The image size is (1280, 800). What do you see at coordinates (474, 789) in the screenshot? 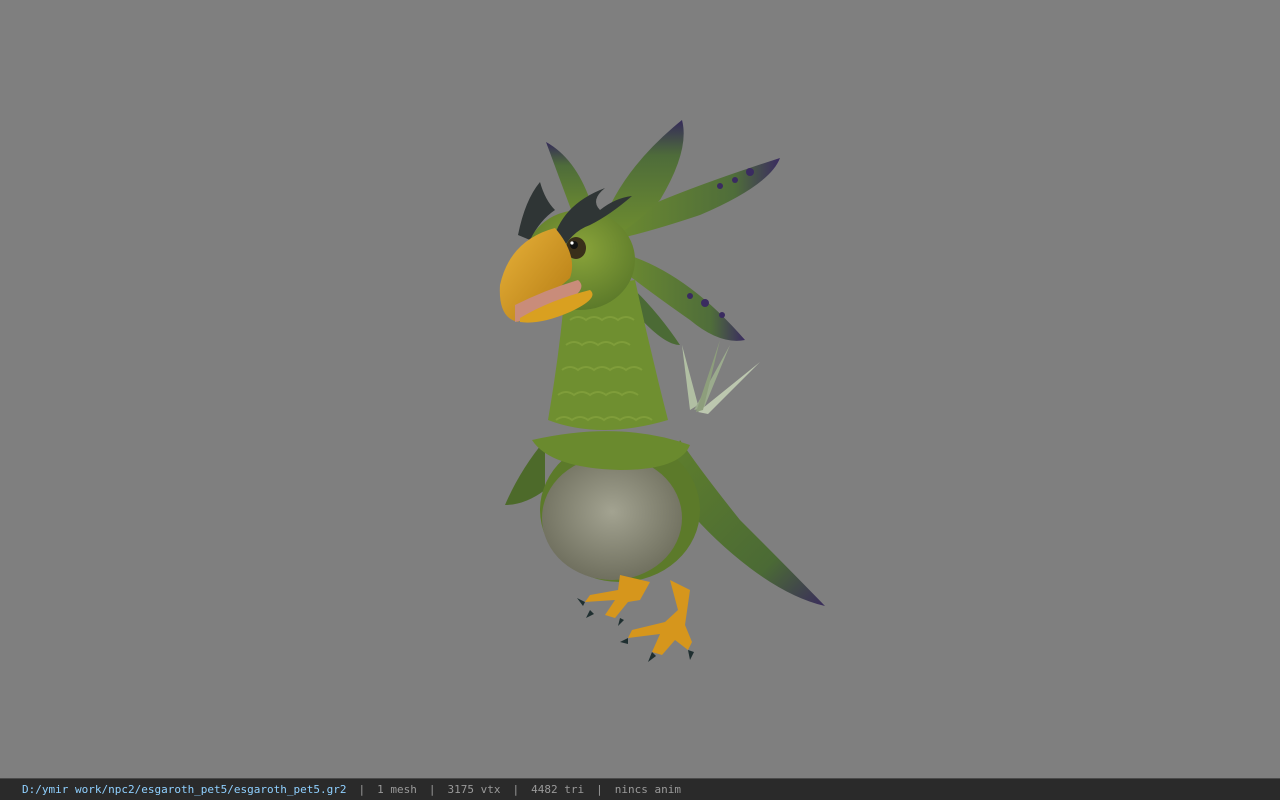
I see `vertex-count: 3175 vtx` at bounding box center [474, 789].